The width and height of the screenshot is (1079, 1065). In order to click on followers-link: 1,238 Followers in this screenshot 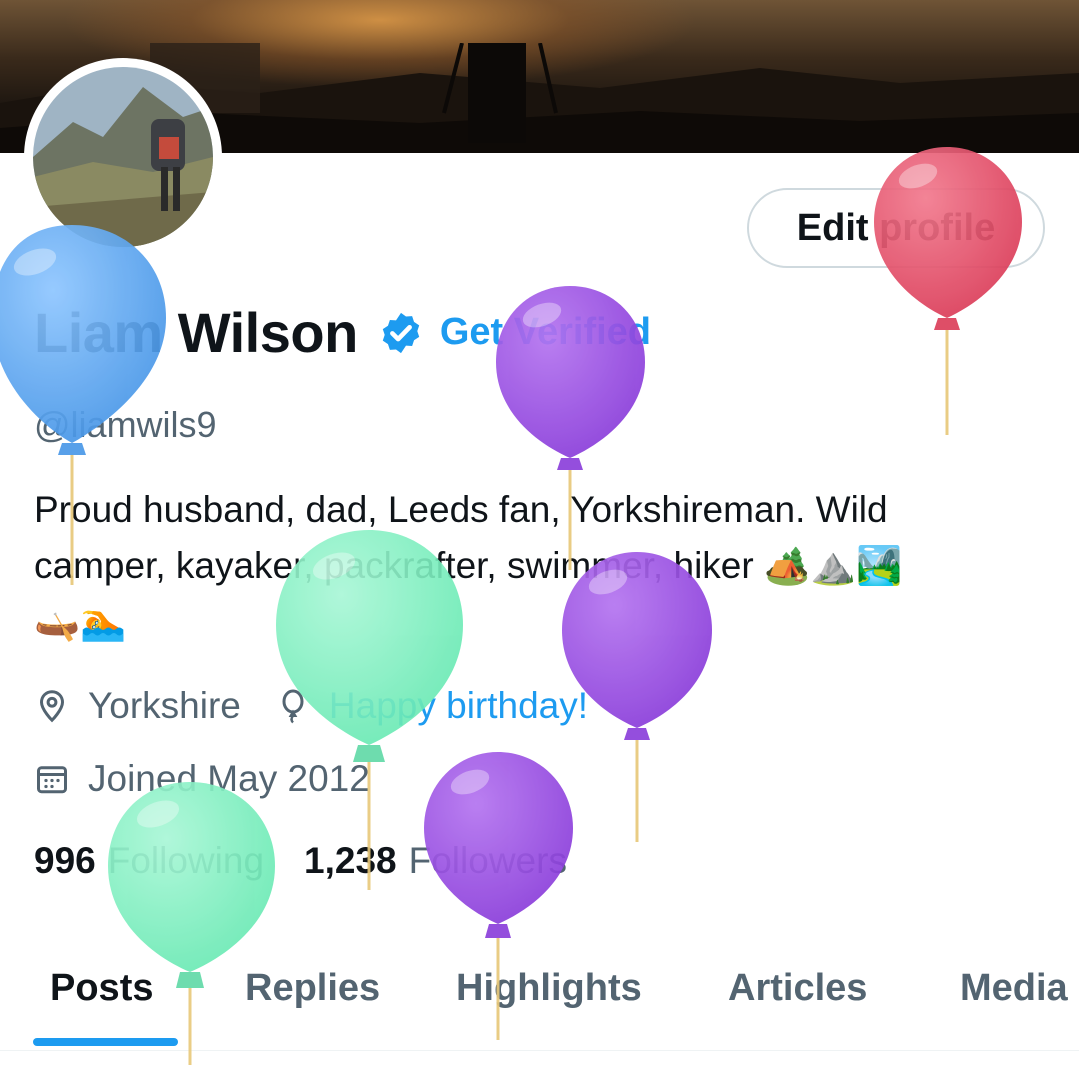, I will do `click(435, 861)`.